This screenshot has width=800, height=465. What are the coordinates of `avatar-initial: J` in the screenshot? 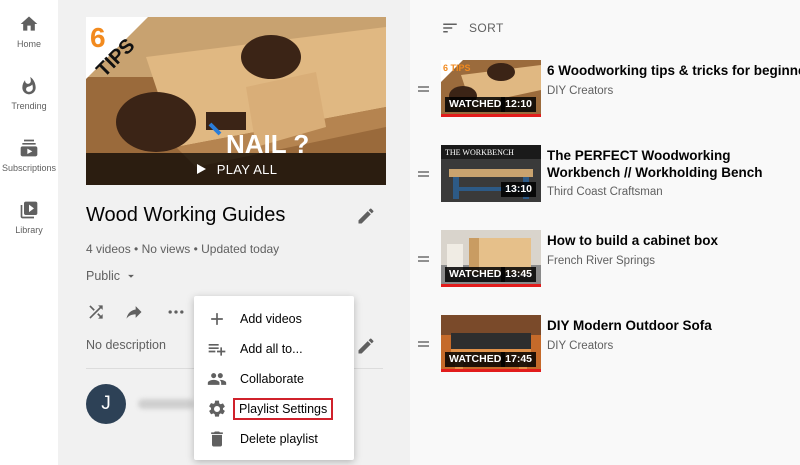 It's located at (106, 403).